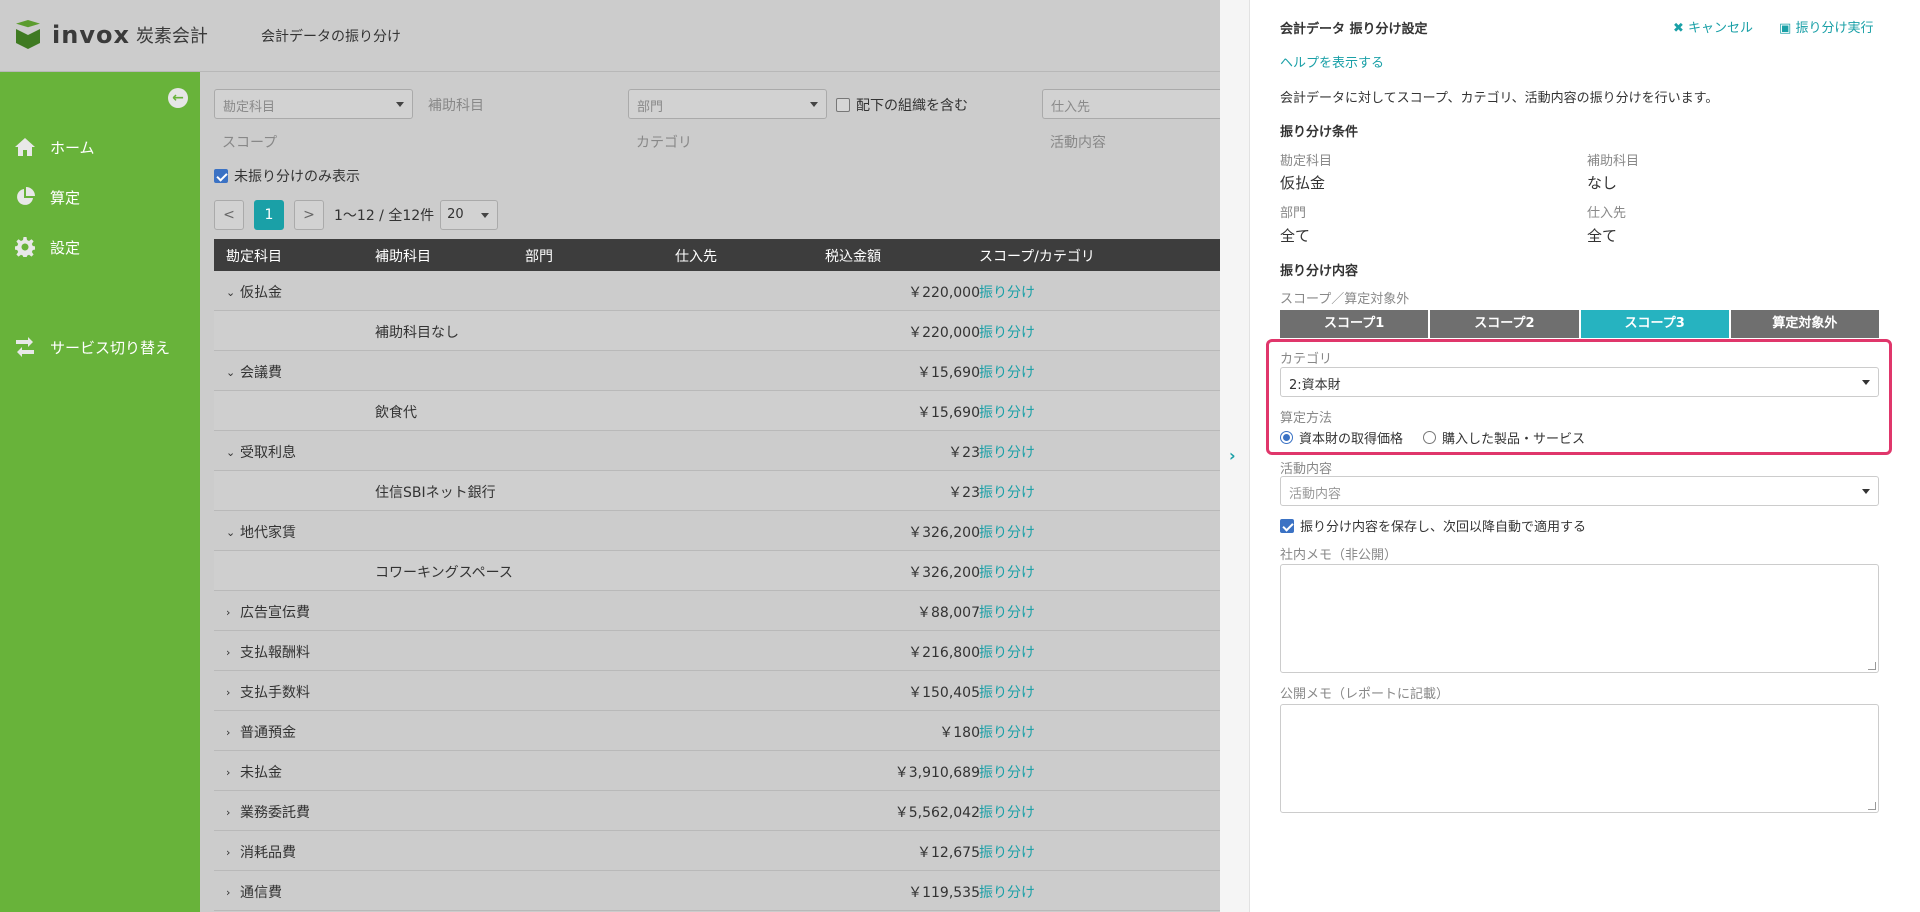  Describe the element at coordinates (54, 147) in the screenshot. I see `sidebar-item-home: ホーム` at that location.